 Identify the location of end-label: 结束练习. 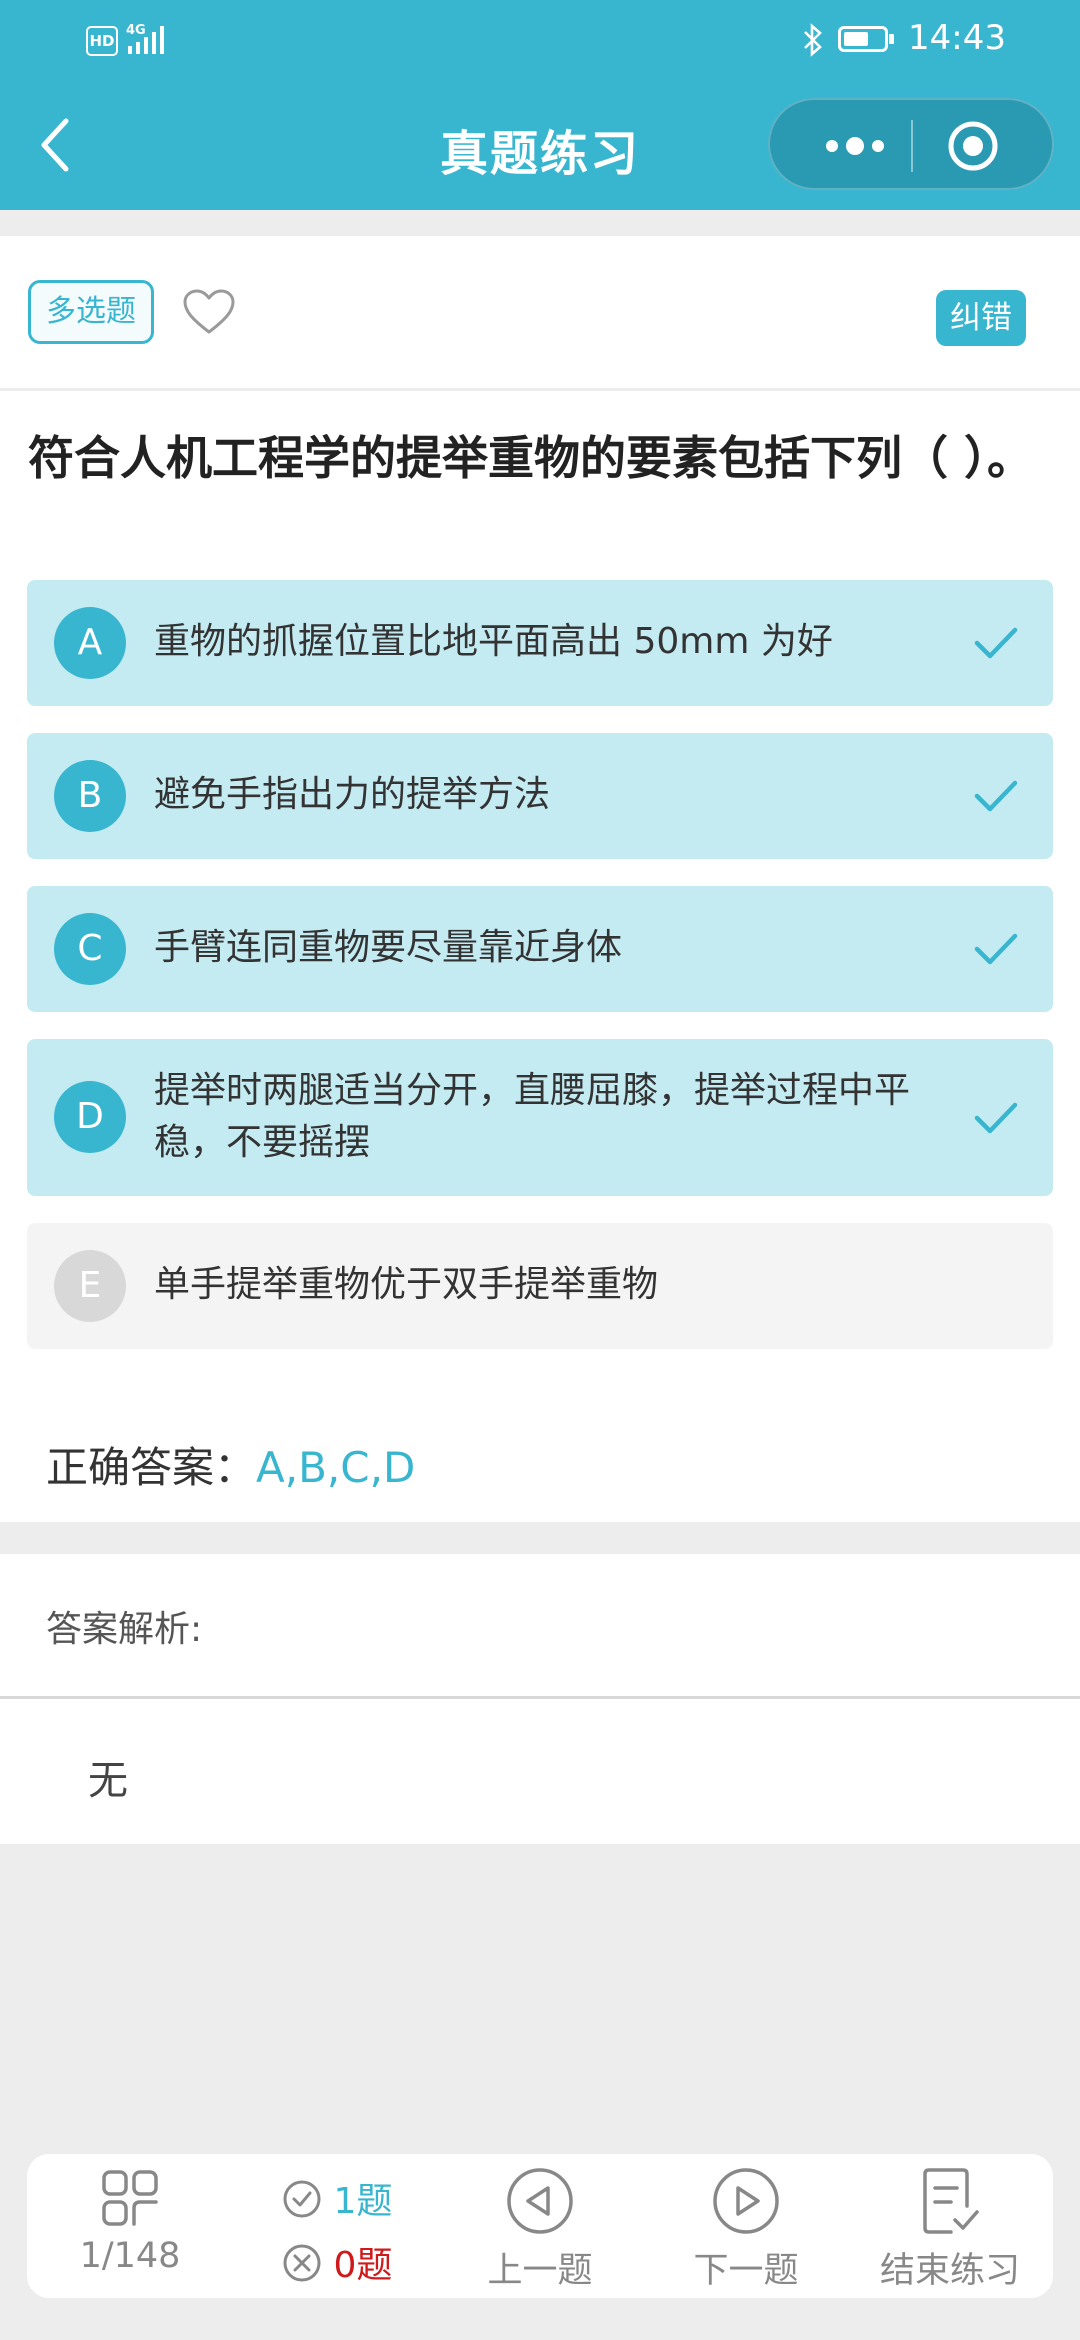
(949, 2271).